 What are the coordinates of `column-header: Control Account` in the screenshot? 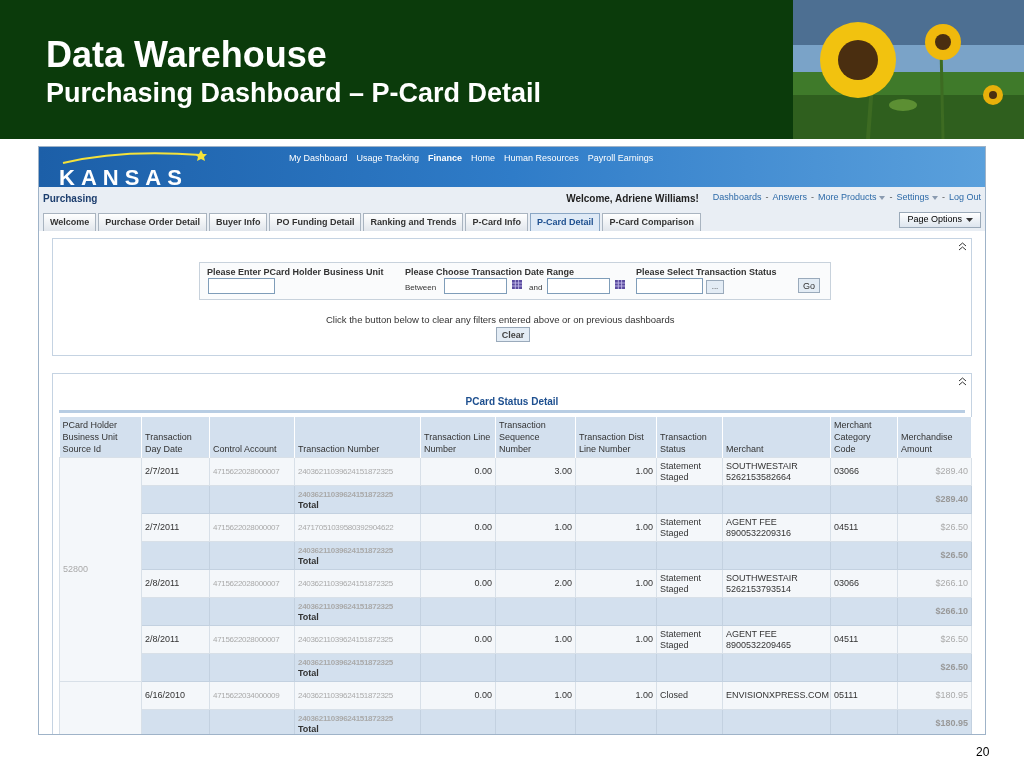 It's located at (252, 437).